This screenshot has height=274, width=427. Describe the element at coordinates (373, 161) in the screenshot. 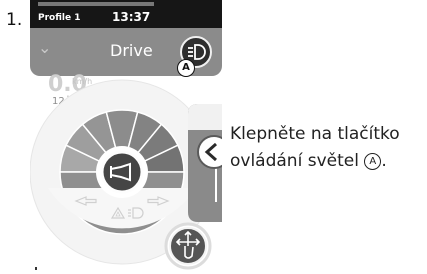

I see `callout-marker-inline: A` at that location.